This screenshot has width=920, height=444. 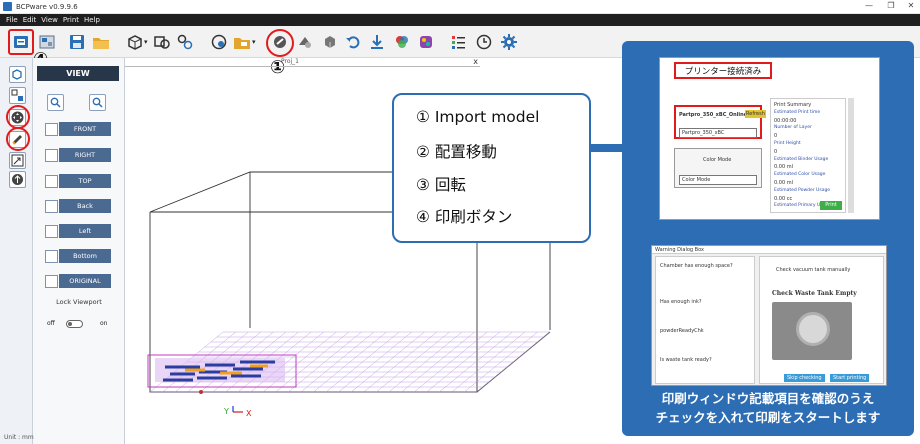 What do you see at coordinates (92, 20) in the screenshot?
I see `menu-help: Help` at bounding box center [92, 20].